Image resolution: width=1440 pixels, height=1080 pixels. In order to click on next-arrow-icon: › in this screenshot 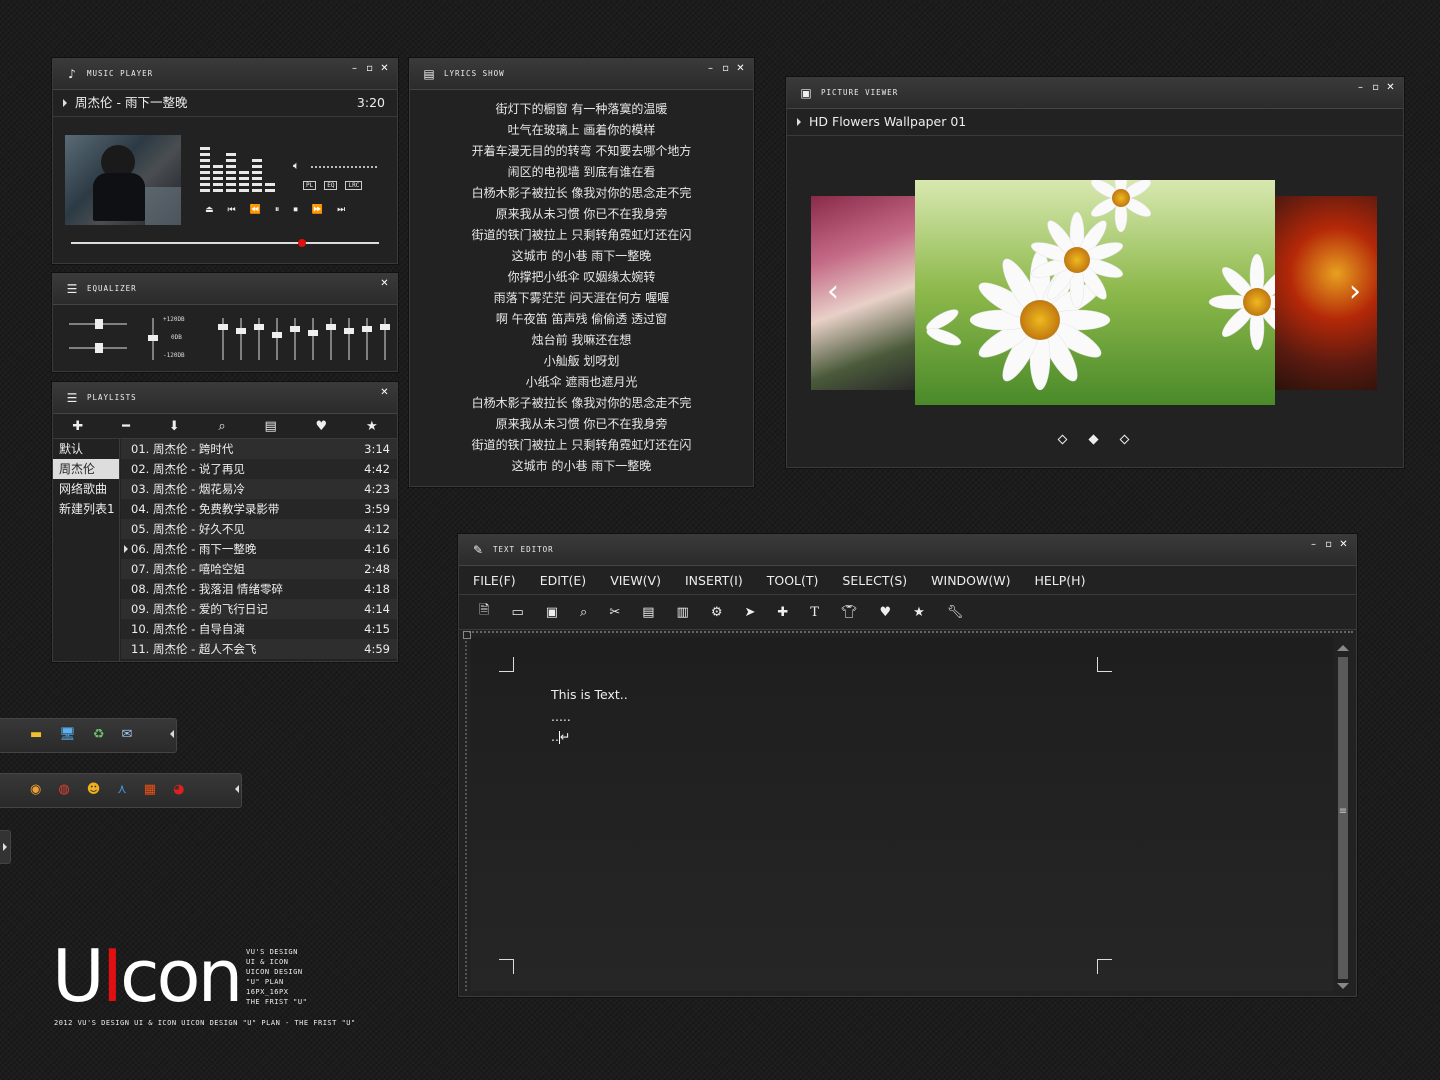, I will do `click(1355, 291)`.